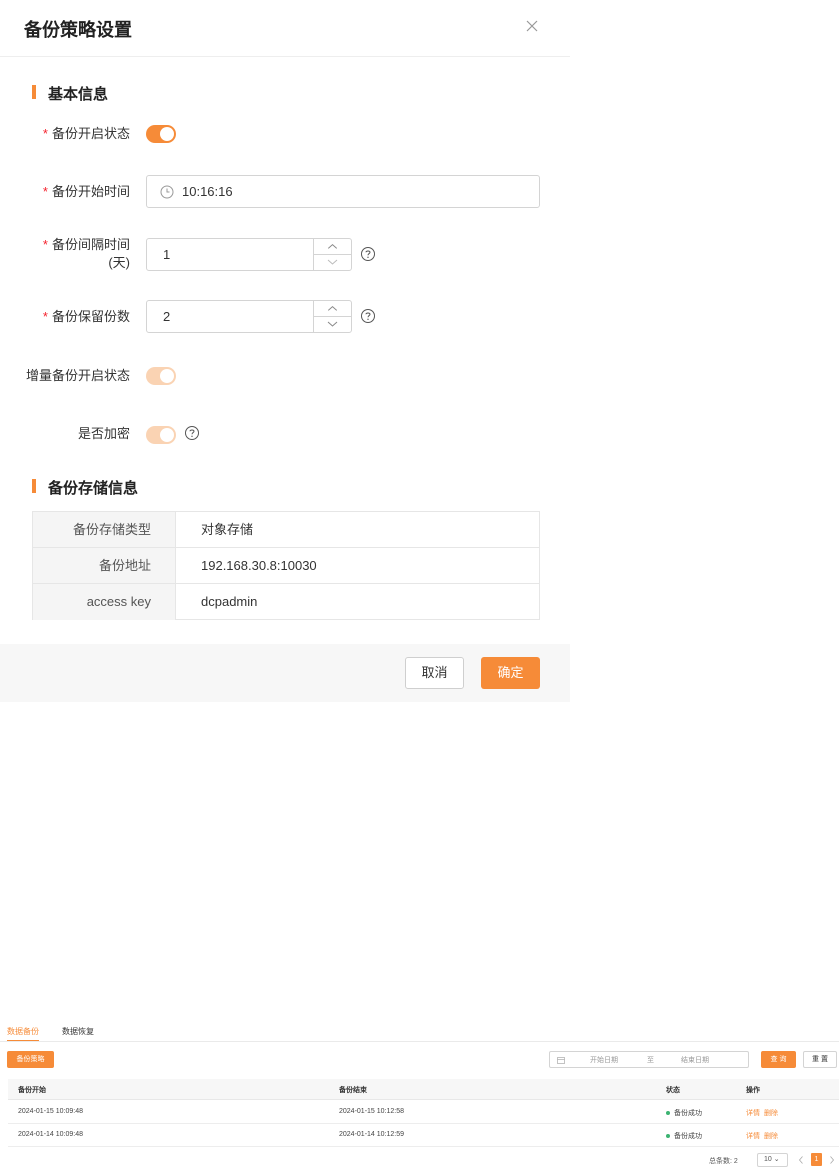 This screenshot has width=839, height=1172. I want to click on backup-enabled-label: * 备份开启状态, so click(86, 133).